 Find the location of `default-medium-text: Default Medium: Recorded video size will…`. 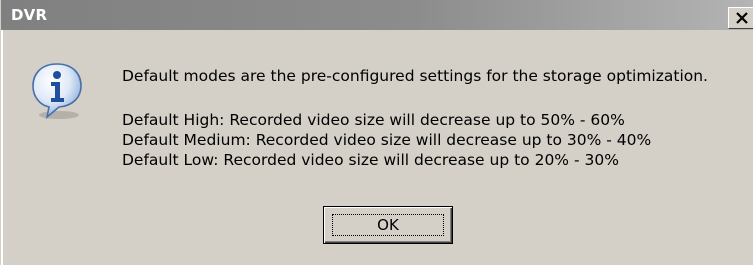

default-medium-text: Default Medium: Recorded video size will… is located at coordinates (387, 140).